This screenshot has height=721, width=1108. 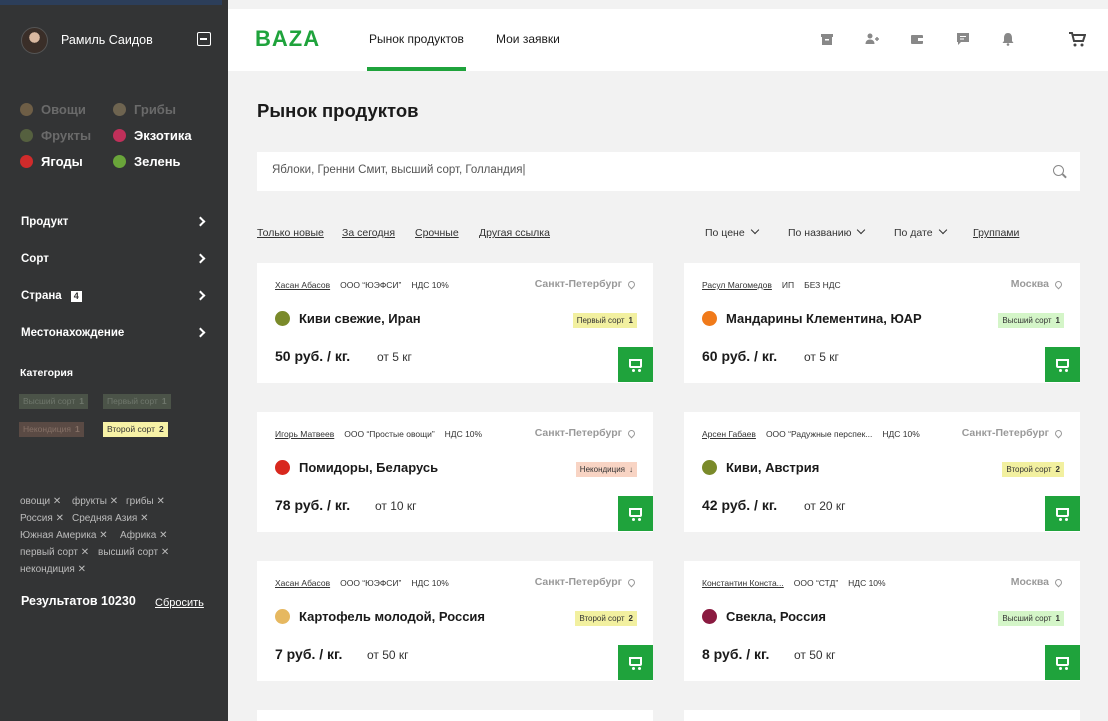 I want to click on product-name: Свекла, Россия, so click(x=764, y=616).